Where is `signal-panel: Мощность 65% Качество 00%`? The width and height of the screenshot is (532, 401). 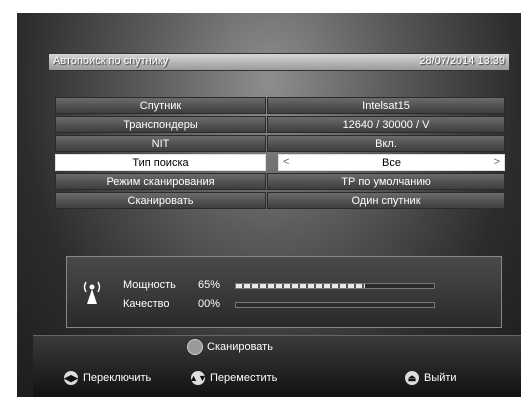
signal-panel: Мощность 65% Качество 00% is located at coordinates (284, 292).